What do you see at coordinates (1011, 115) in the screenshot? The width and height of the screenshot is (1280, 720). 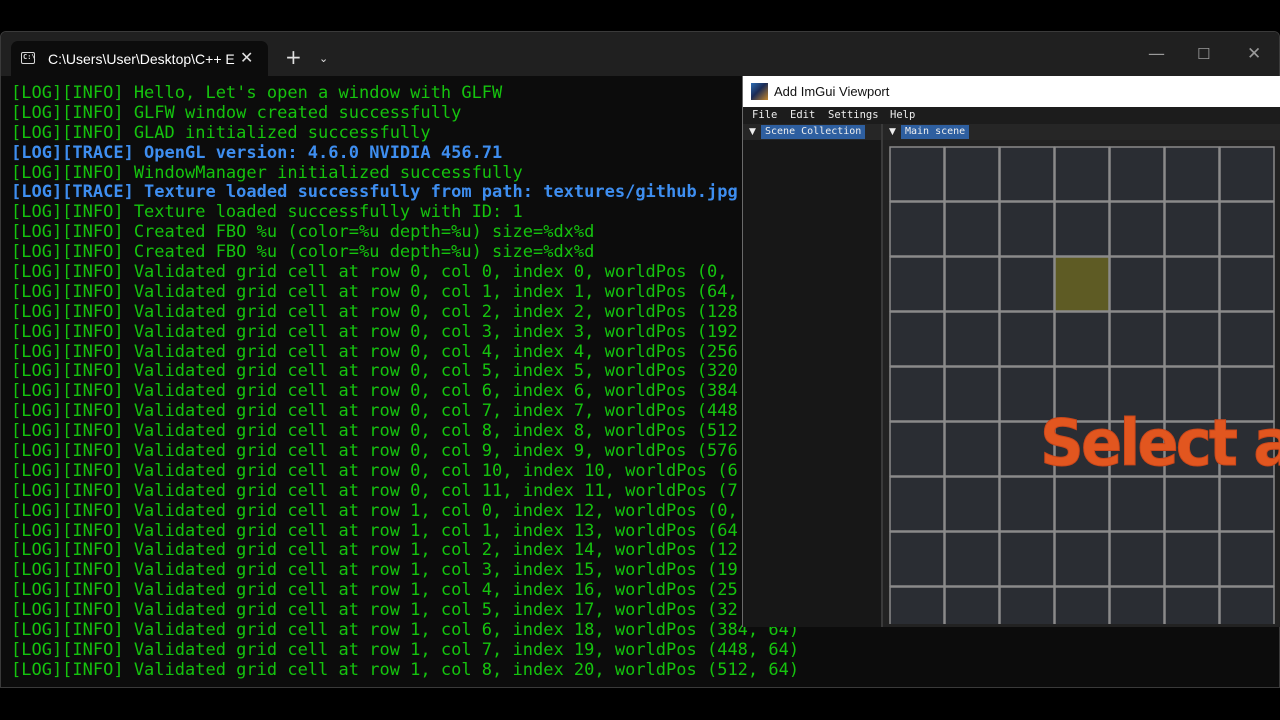 I see `menu-bar: File Edit Settings Help` at bounding box center [1011, 115].